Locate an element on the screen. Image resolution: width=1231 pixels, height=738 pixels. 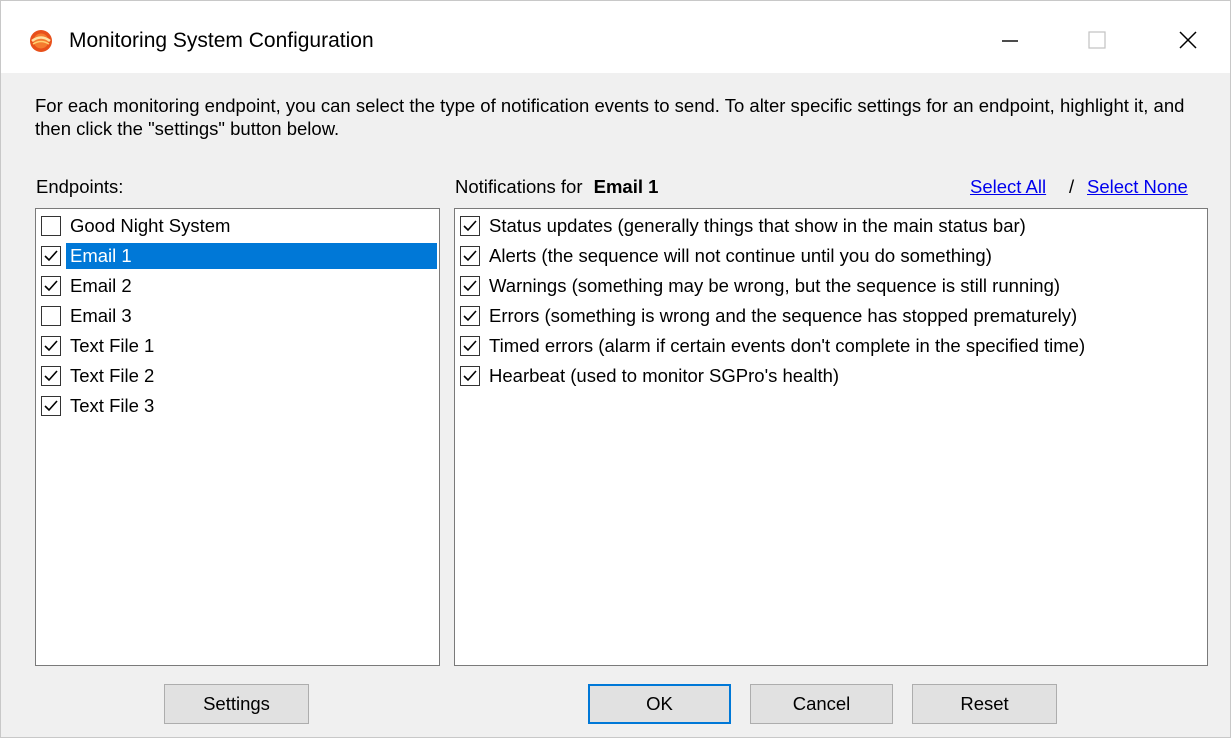
maximize-icon is located at coordinates (1097, 40).